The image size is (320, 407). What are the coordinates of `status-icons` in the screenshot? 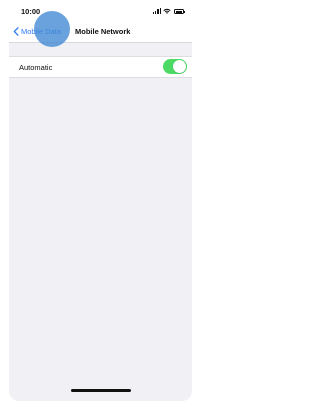 It's located at (169, 11).